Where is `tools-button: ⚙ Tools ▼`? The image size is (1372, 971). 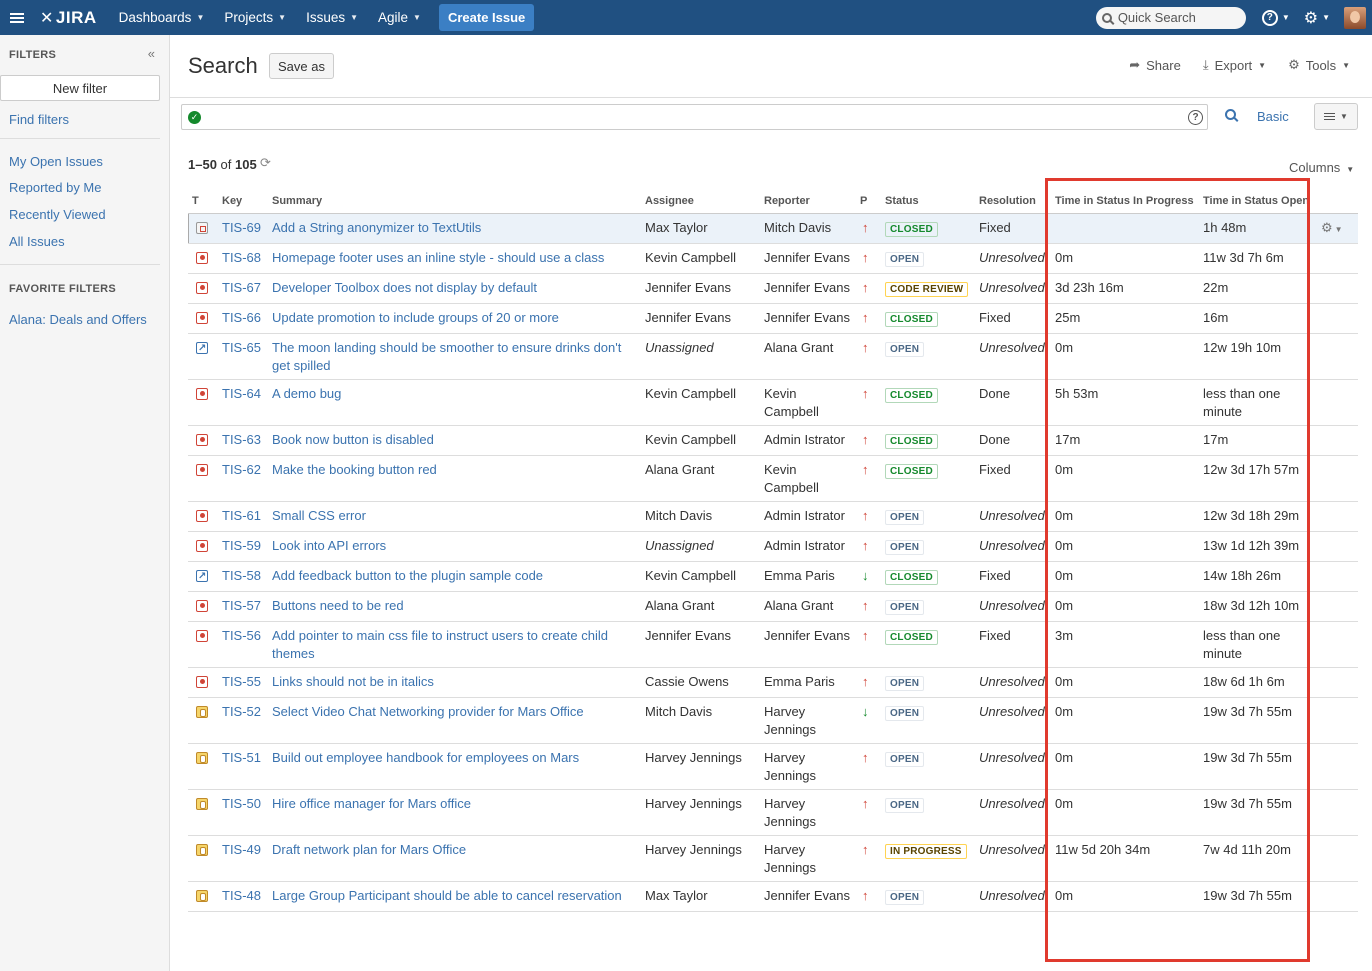 tools-button: ⚙ Tools ▼ is located at coordinates (1319, 65).